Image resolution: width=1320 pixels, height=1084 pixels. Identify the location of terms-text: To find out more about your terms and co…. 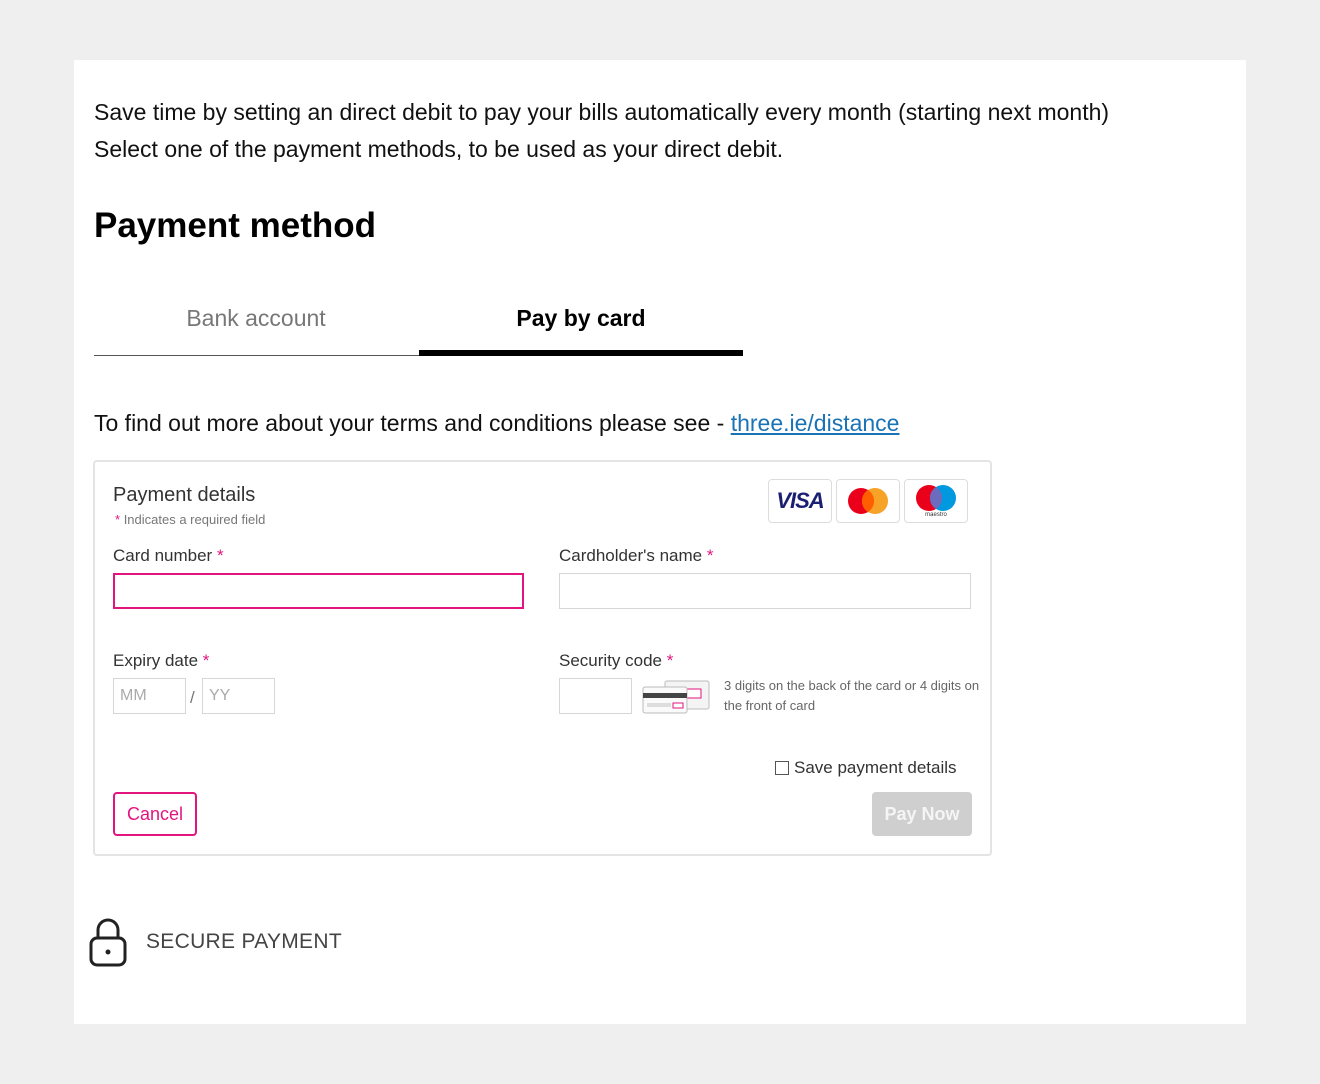
(496, 423).